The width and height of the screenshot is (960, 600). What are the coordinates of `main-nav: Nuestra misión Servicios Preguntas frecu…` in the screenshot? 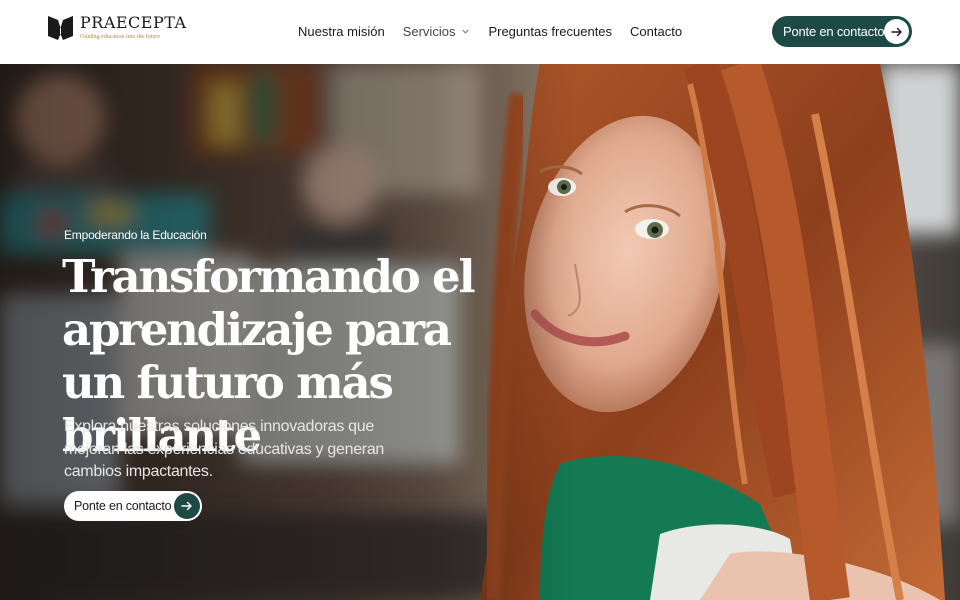 It's located at (499, 31).